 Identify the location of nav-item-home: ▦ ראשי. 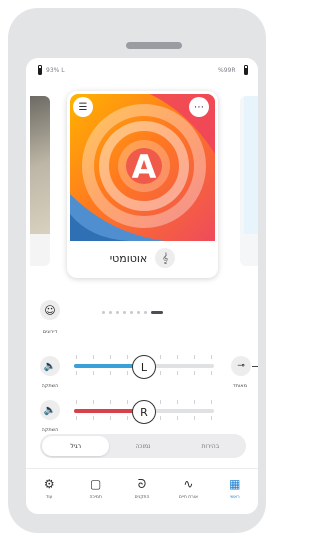
(235, 491).